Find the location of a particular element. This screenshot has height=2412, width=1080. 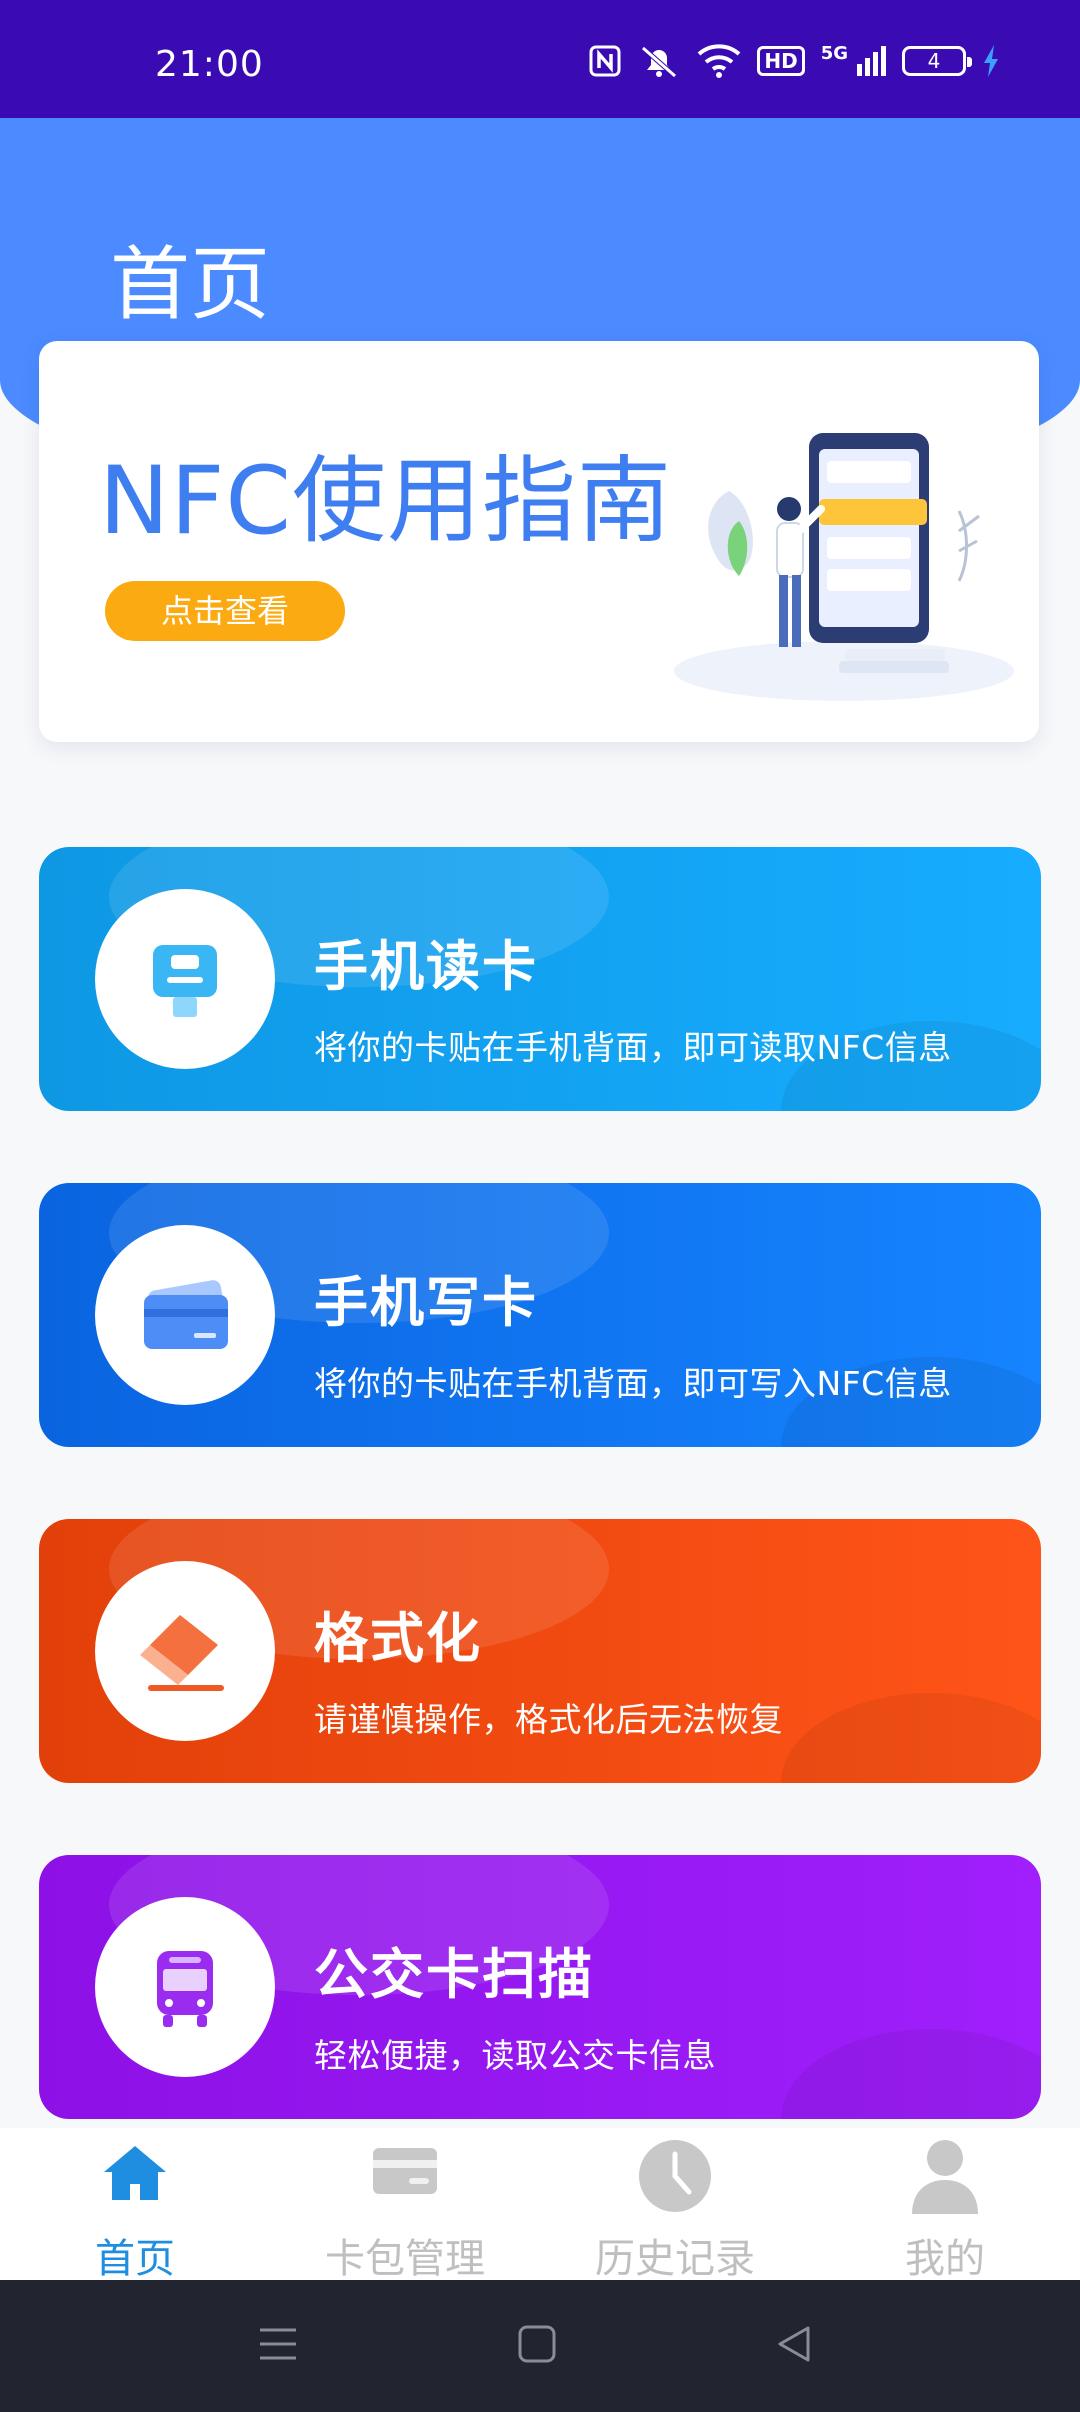

read-card-feature: 手机读卡 将你的卡贴在手机背面，即可读取NFC信息 is located at coordinates (540, 979).